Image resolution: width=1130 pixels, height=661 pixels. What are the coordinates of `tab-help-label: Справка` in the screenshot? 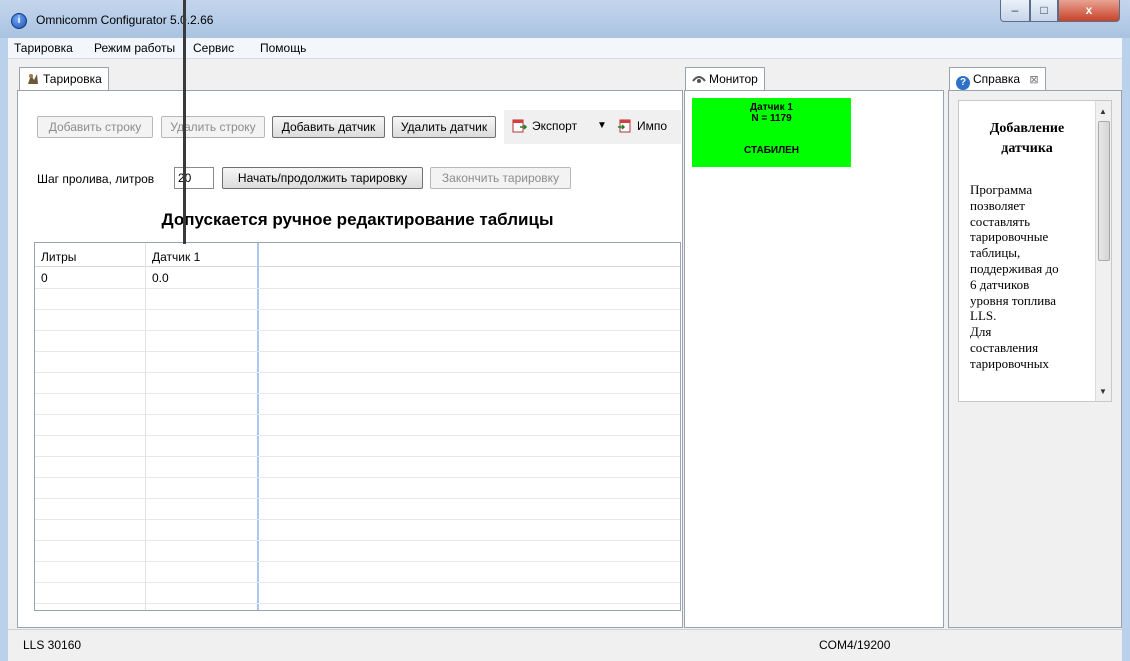 It's located at (997, 79).